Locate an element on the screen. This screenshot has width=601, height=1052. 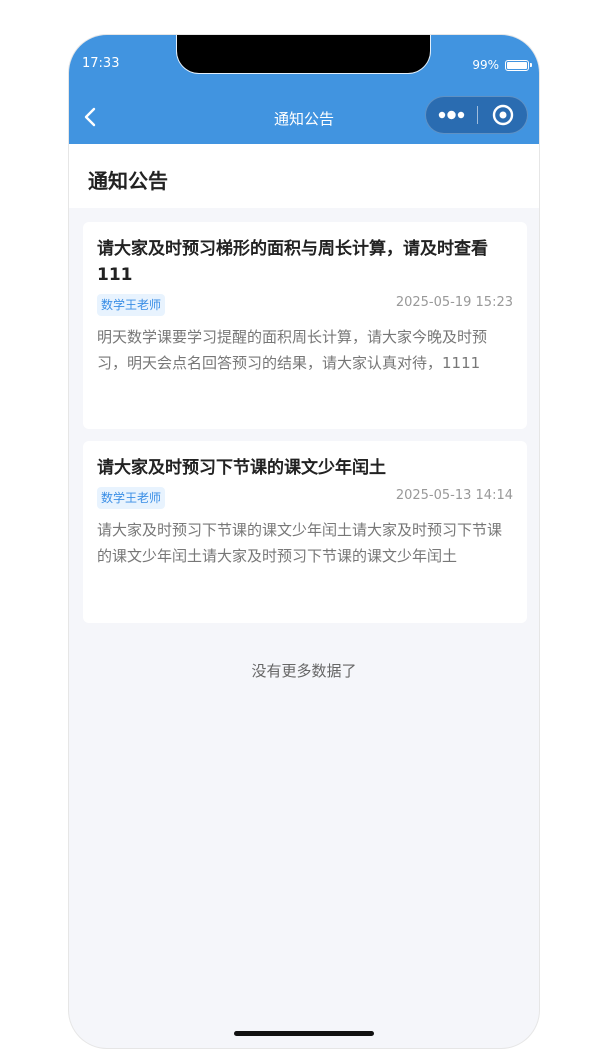
target-circle-icon is located at coordinates (503, 115).